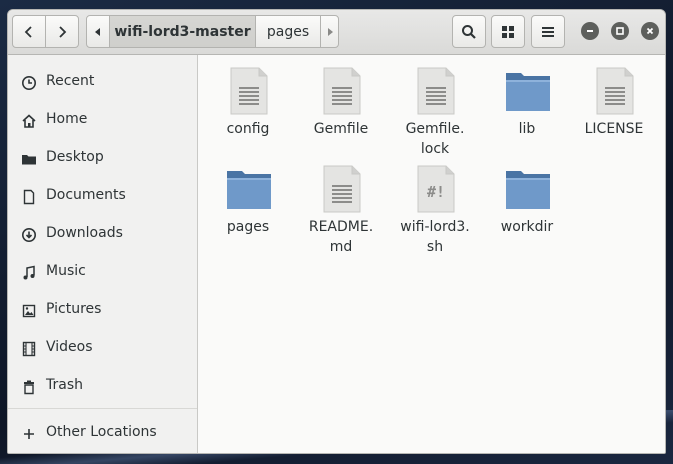 This screenshot has height=464, width=673. Describe the element at coordinates (86, 195) in the screenshot. I see `sidebar-item-label: Documents` at that location.